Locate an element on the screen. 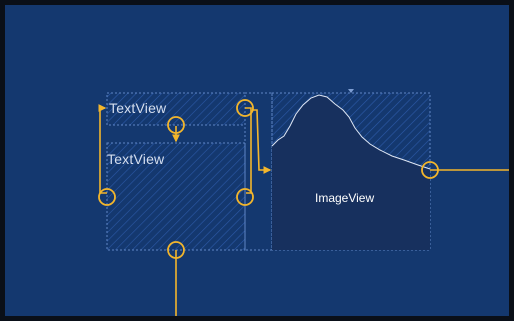 This screenshot has height=321, width=514. imageview-label: ImageView is located at coordinates (345, 198).